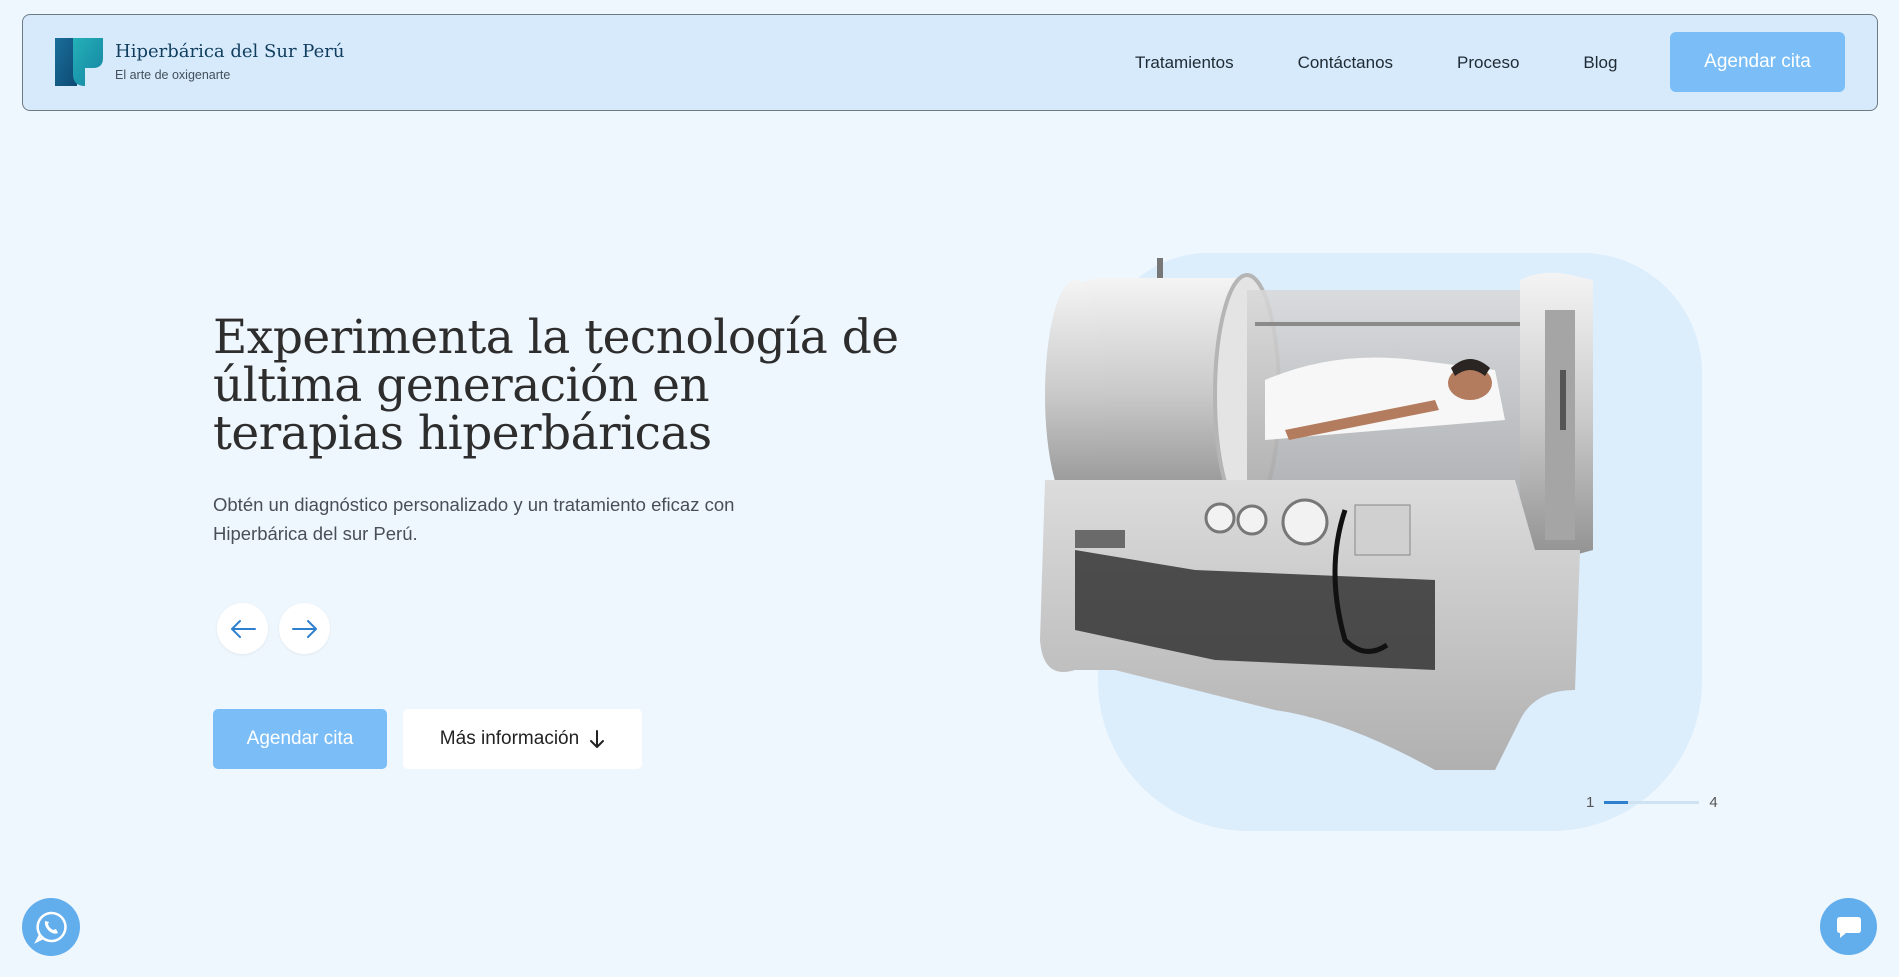 Image resolution: width=1899 pixels, height=977 pixels. What do you see at coordinates (300, 739) in the screenshot?
I see `book-appointment-button: Agendar cita` at bounding box center [300, 739].